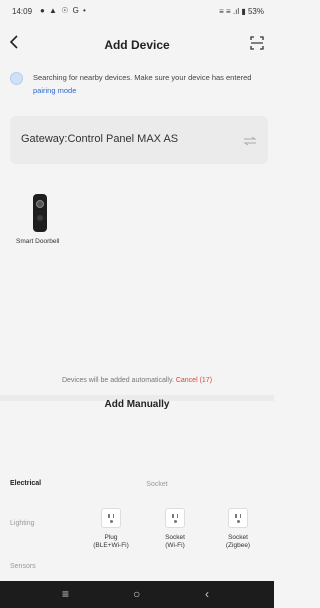 The width and height of the screenshot is (320, 608). What do you see at coordinates (63, 10) in the screenshot?
I see `status-notification-icons: ● ▲ ☉ G •` at bounding box center [63, 10].